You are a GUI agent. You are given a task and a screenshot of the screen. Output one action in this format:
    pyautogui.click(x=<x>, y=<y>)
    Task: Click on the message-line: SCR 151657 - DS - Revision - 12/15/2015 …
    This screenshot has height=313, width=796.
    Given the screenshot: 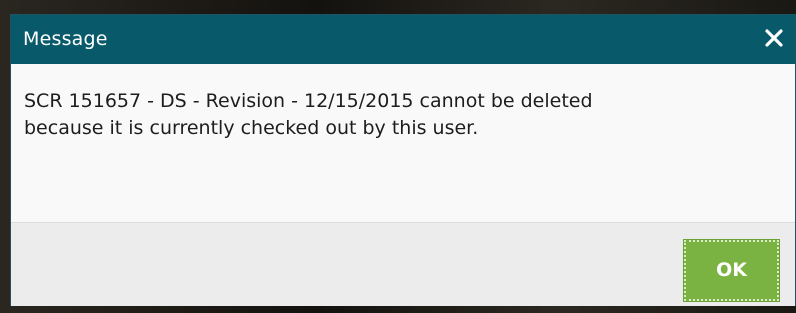 What is the action you would take?
    pyautogui.click(x=308, y=101)
    